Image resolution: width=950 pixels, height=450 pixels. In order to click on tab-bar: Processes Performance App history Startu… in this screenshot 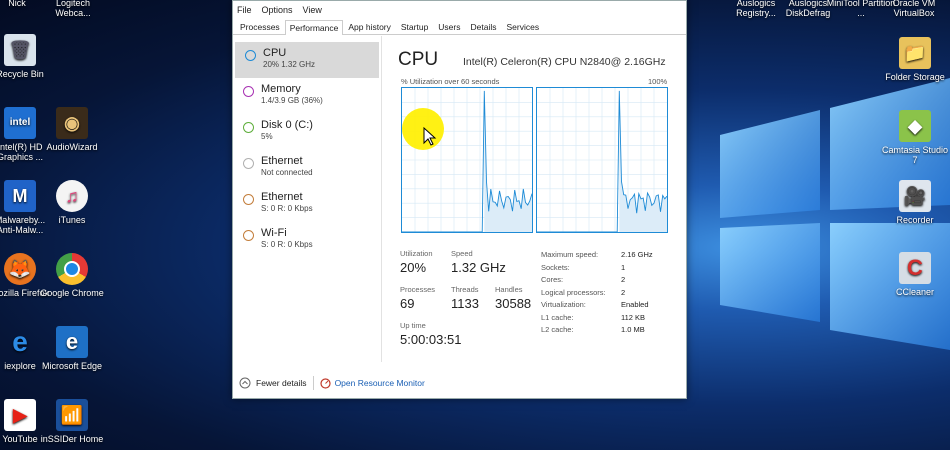, I will do `click(459, 26)`.